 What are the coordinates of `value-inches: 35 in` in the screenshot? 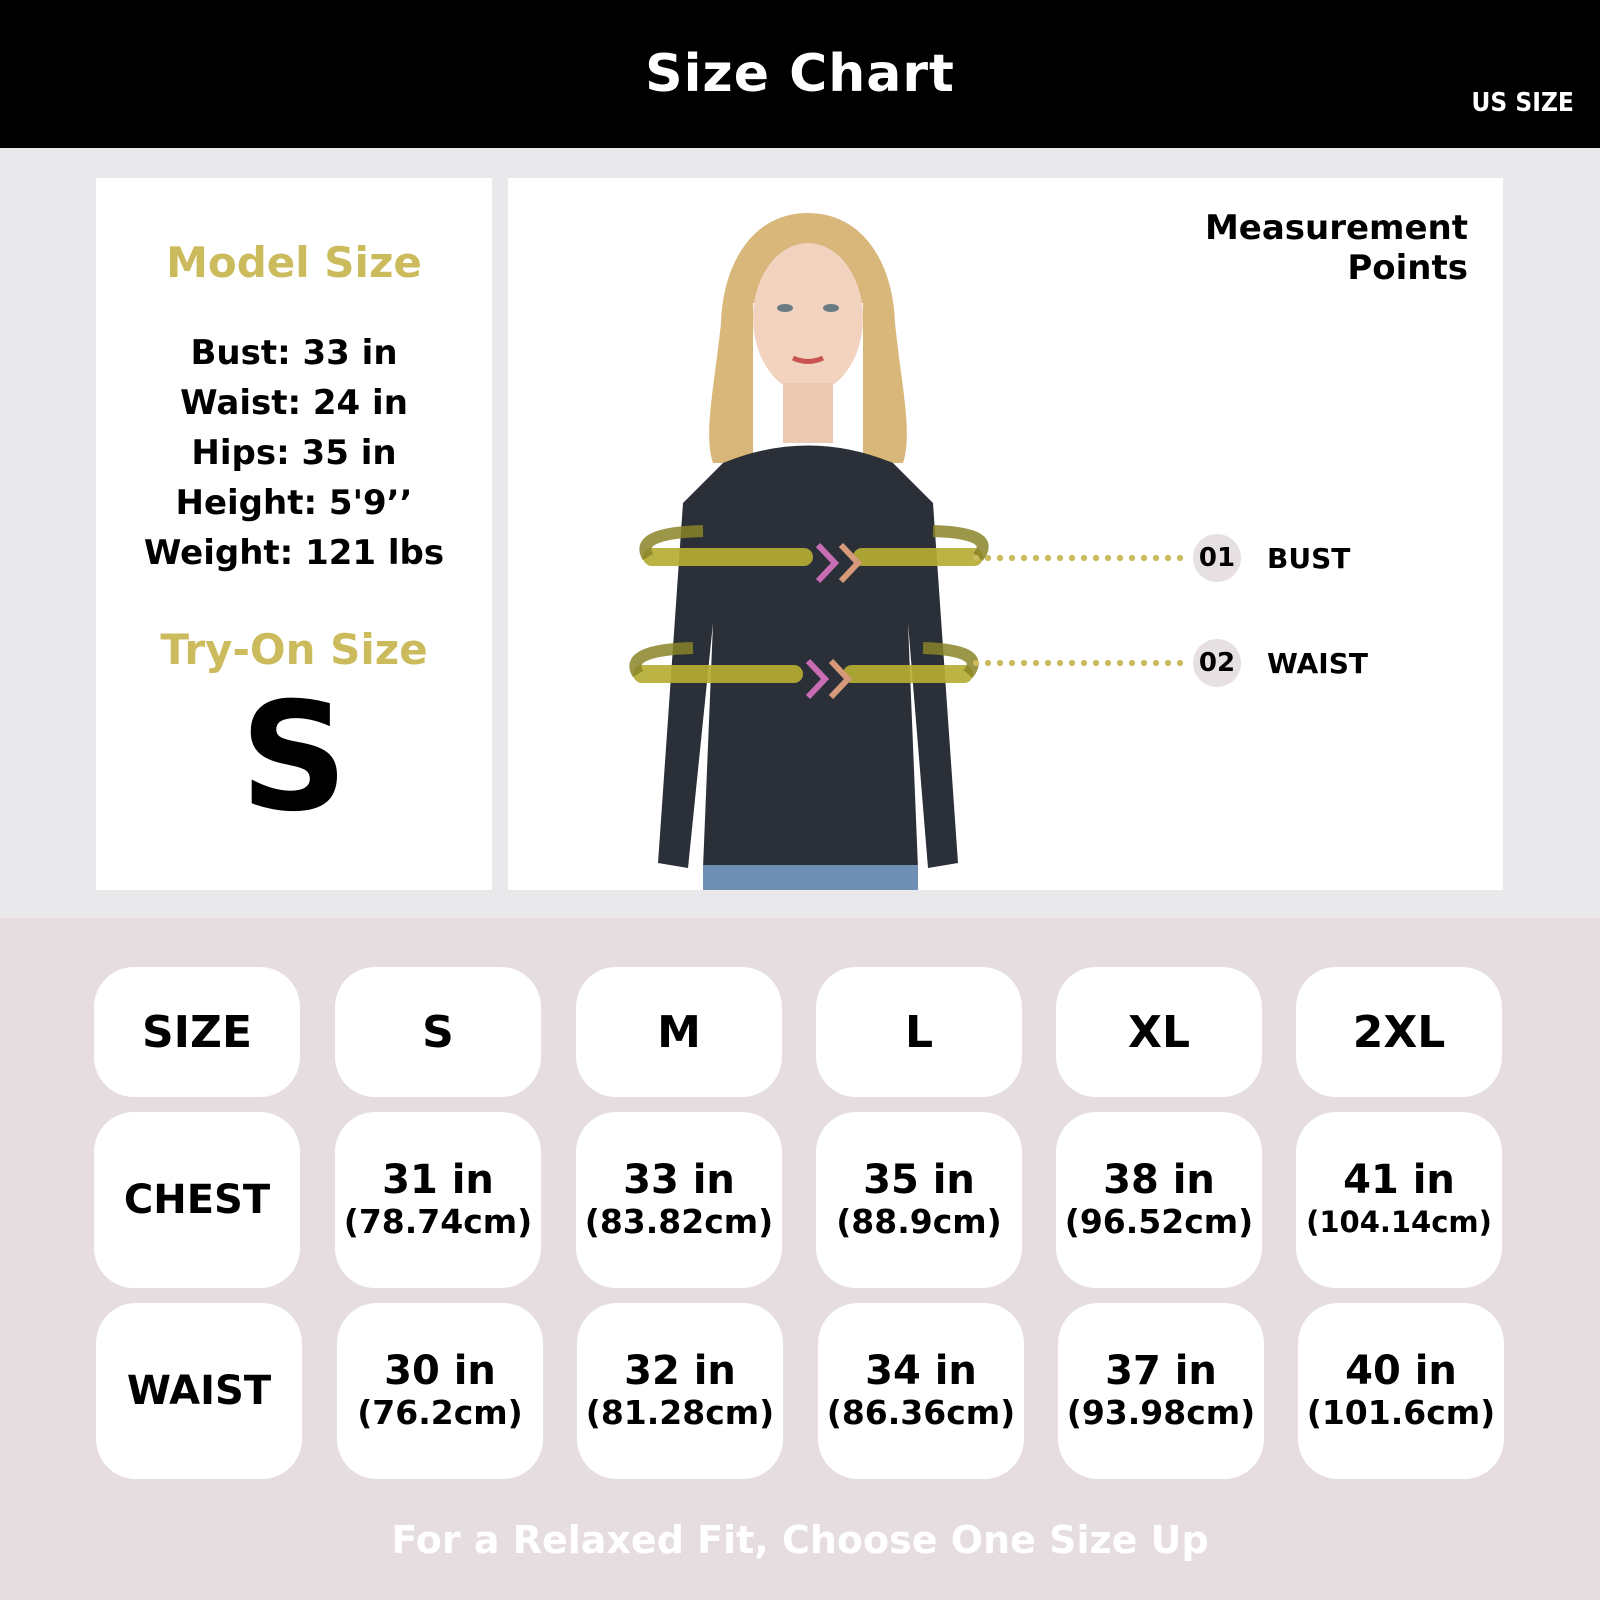 It's located at (919, 1180).